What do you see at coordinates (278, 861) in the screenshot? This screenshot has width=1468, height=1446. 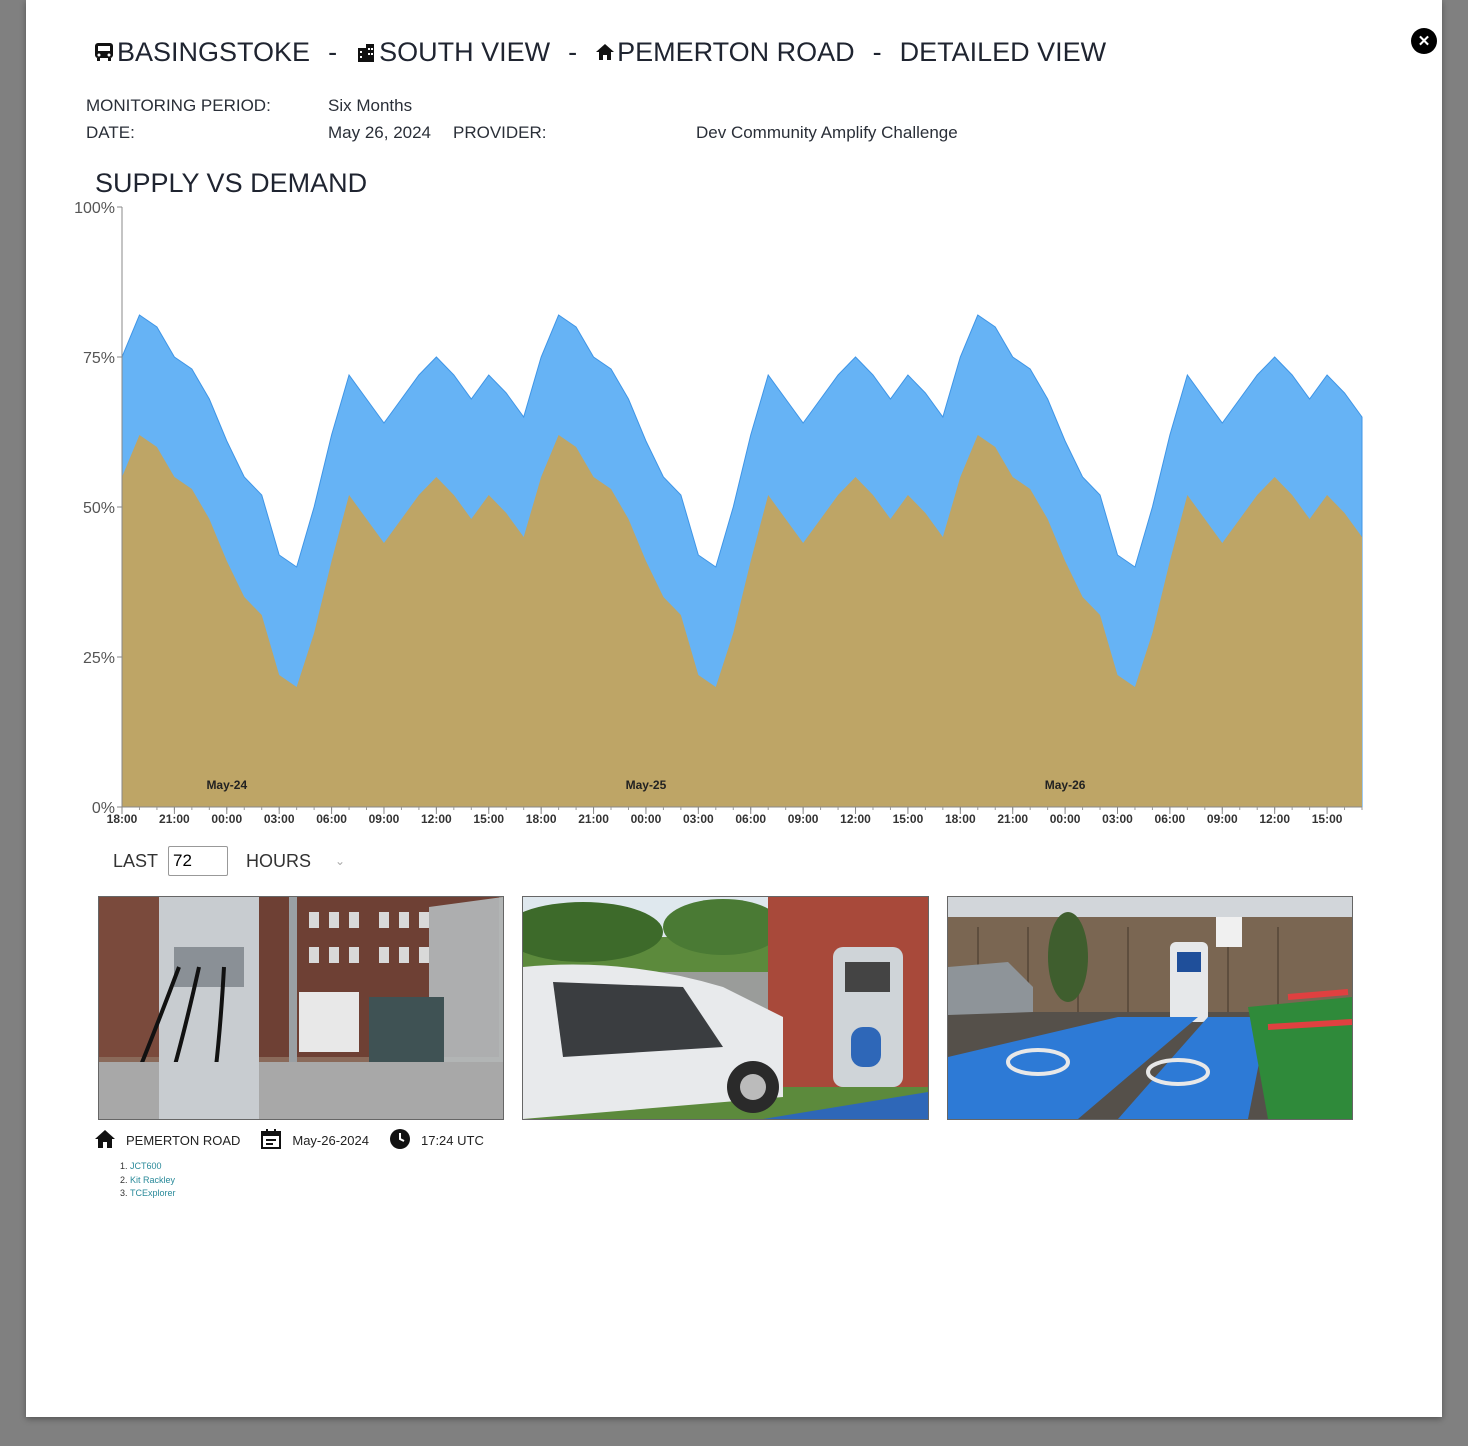 I see `hours-unit-select: HOURS` at bounding box center [278, 861].